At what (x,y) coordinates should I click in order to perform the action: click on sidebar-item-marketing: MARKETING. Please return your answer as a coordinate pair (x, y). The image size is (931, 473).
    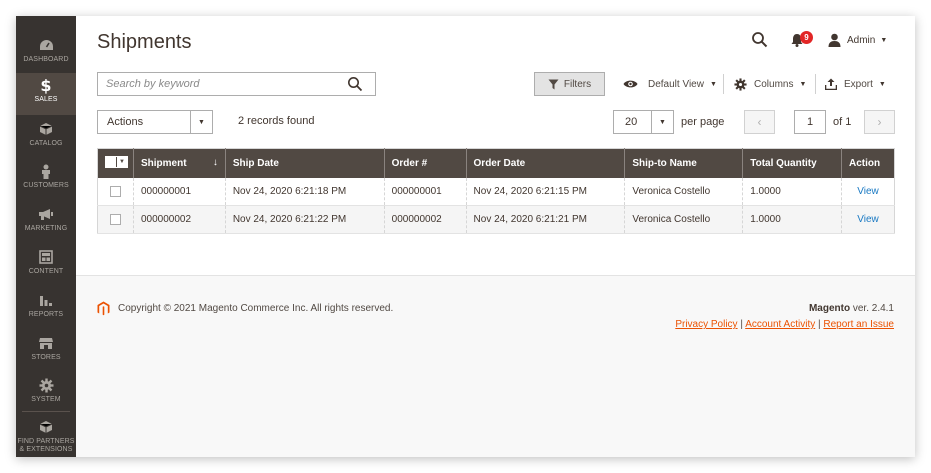
    Looking at the image, I should click on (46, 223).